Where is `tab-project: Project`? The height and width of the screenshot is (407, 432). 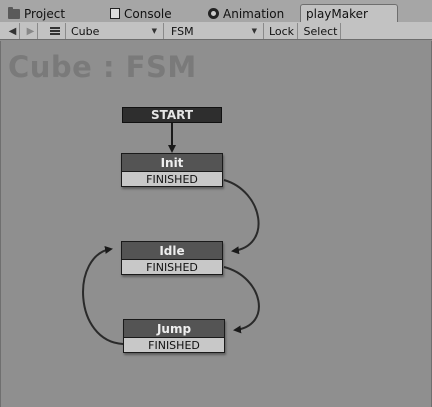
tab-project: Project is located at coordinates (34, 13).